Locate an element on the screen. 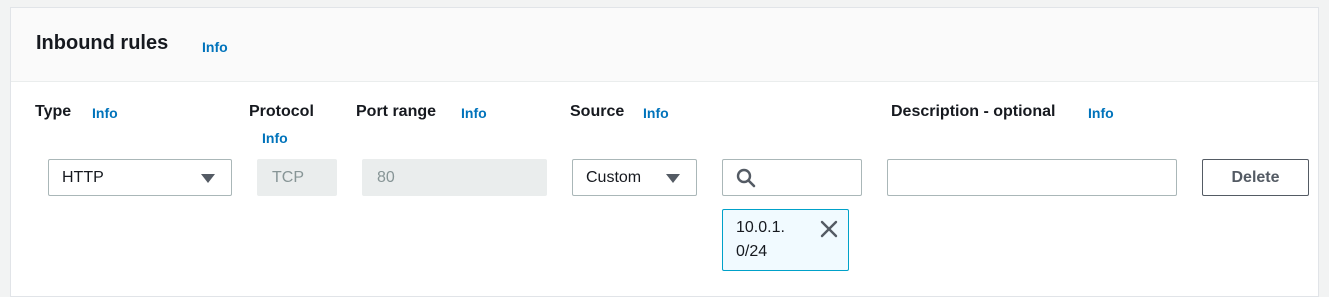 This screenshot has height=297, width=1329. section-title: Inbound rules is located at coordinates (102, 43).